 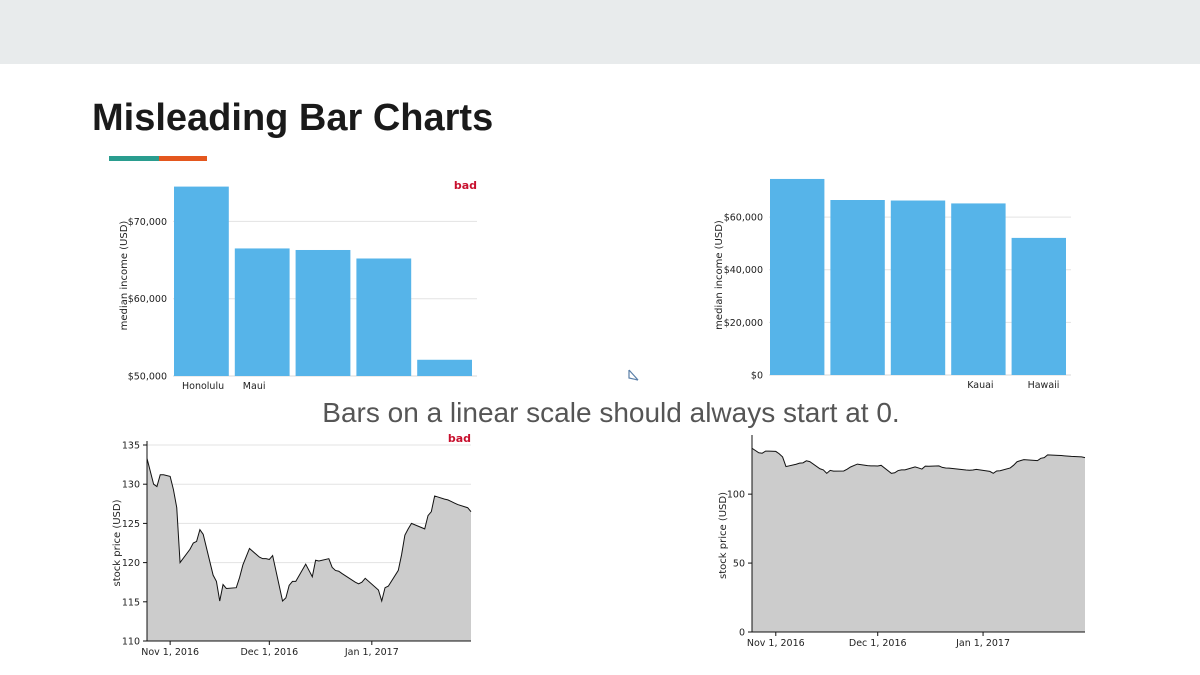 I want to click on y-tick-label: $0, so click(x=757, y=376).